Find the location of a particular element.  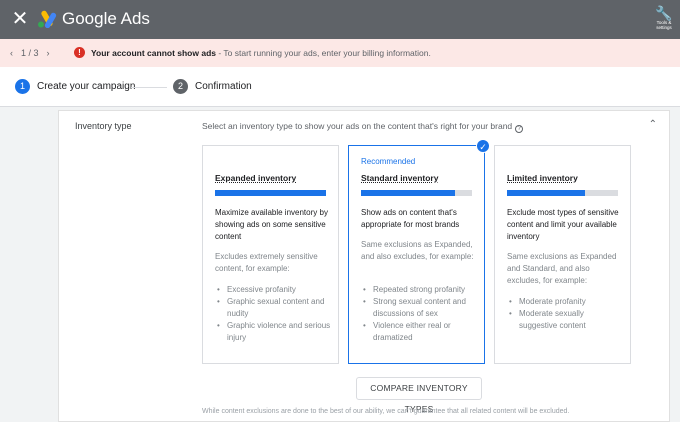

list-item: Graphic violence and serious injury is located at coordinates (273, 332).